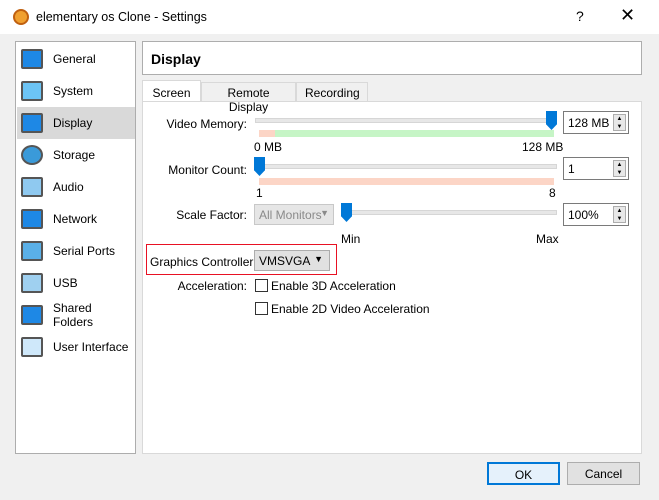  I want to click on scale-monitor-select: All Monitors ▼, so click(294, 214).